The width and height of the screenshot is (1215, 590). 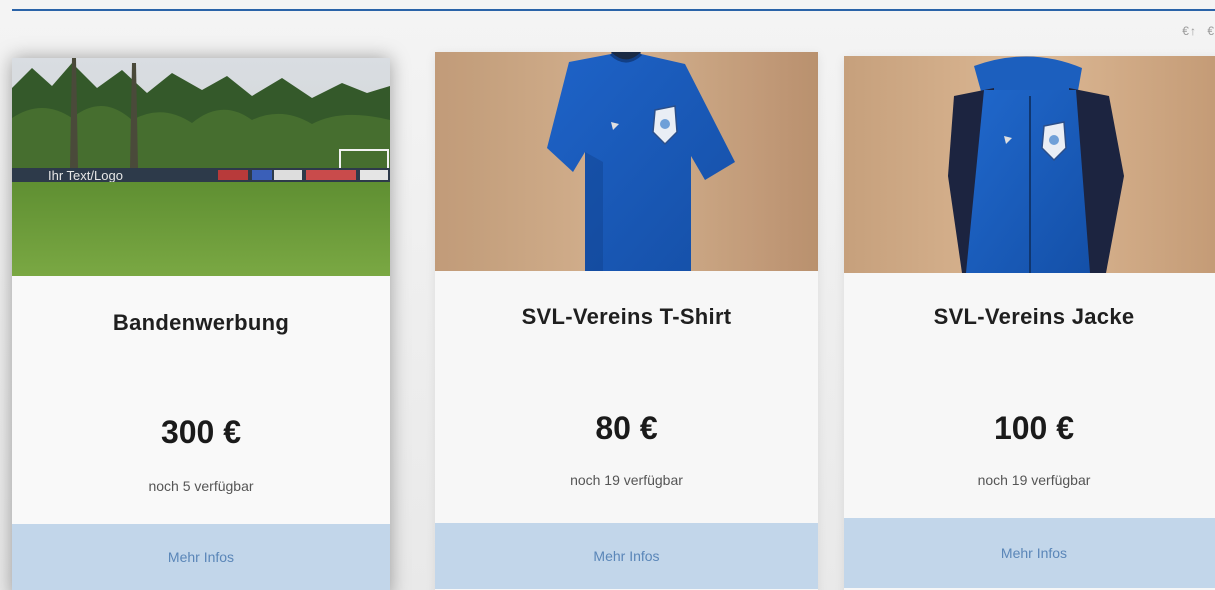 What do you see at coordinates (626, 161) in the screenshot?
I see `product-image-tshirt` at bounding box center [626, 161].